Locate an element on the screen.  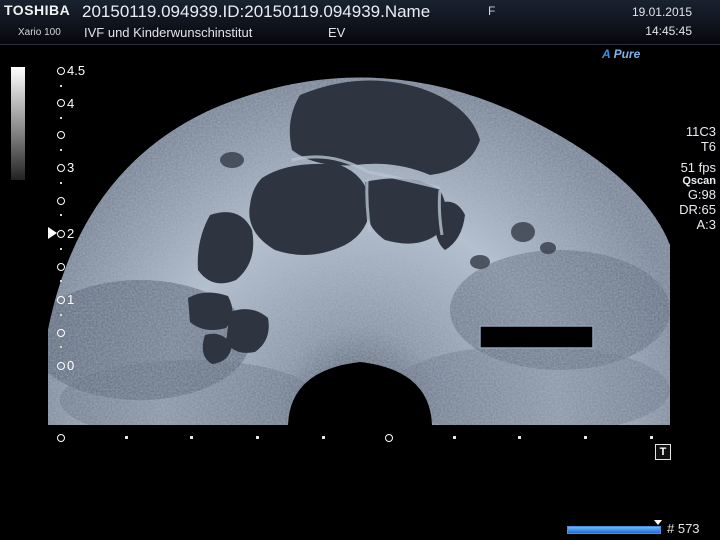
a-value: A:3 is located at coordinates (706, 224).